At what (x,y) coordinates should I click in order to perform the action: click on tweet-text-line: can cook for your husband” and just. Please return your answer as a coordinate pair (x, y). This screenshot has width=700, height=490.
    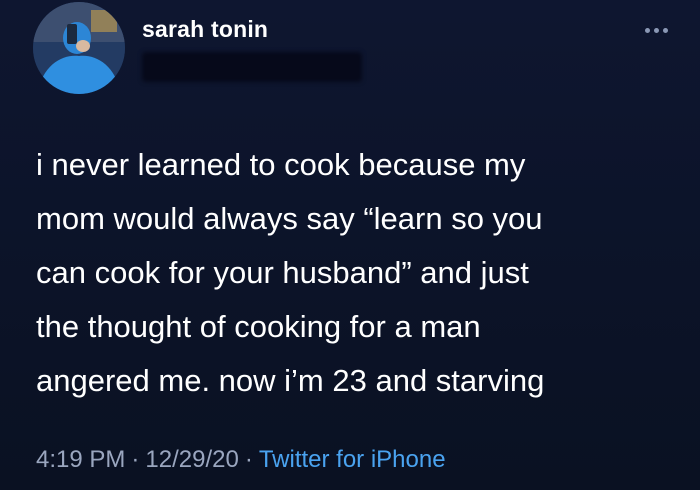
    Looking at the image, I should click on (282, 272).